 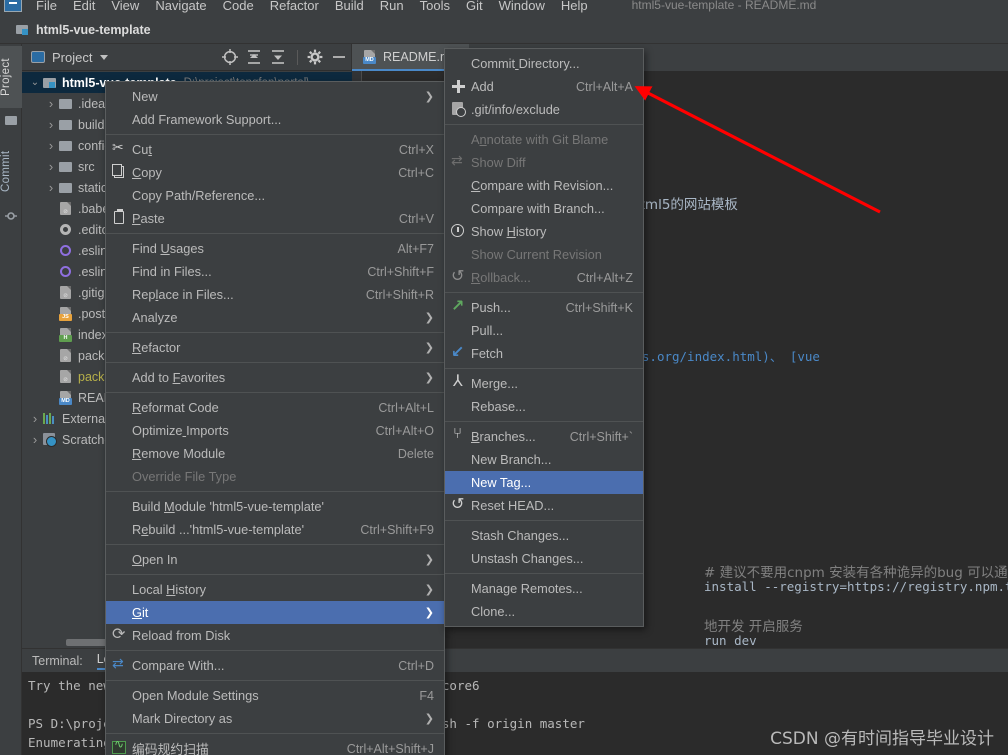 What do you see at coordinates (275, 248) in the screenshot?
I see `context-menu-item: Find Usages Alt+F7` at bounding box center [275, 248].